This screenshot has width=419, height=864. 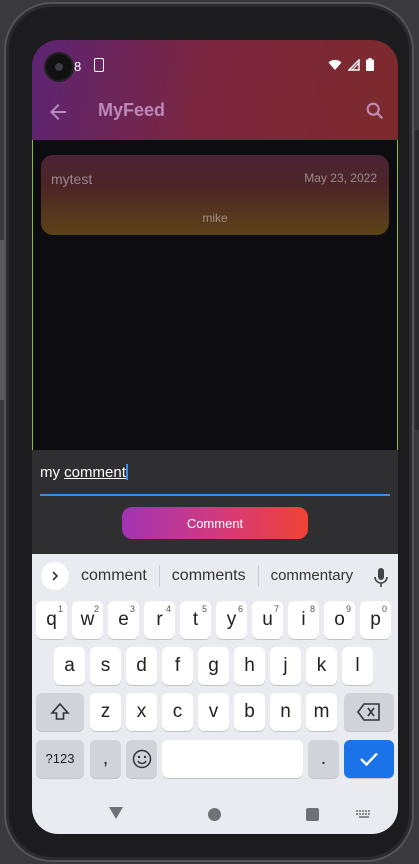 I want to click on key-w: w2, so click(x=87, y=620).